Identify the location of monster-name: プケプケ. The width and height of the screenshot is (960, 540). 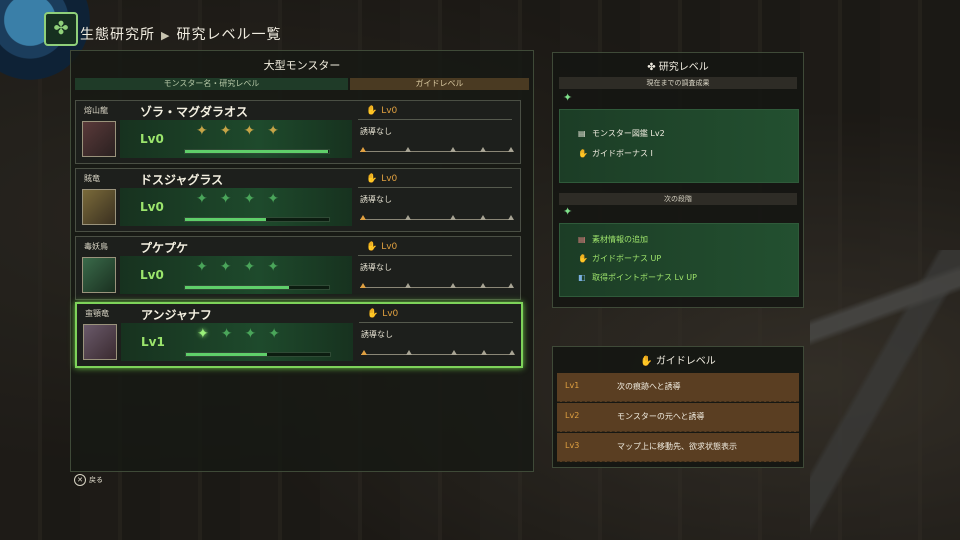
(164, 248).